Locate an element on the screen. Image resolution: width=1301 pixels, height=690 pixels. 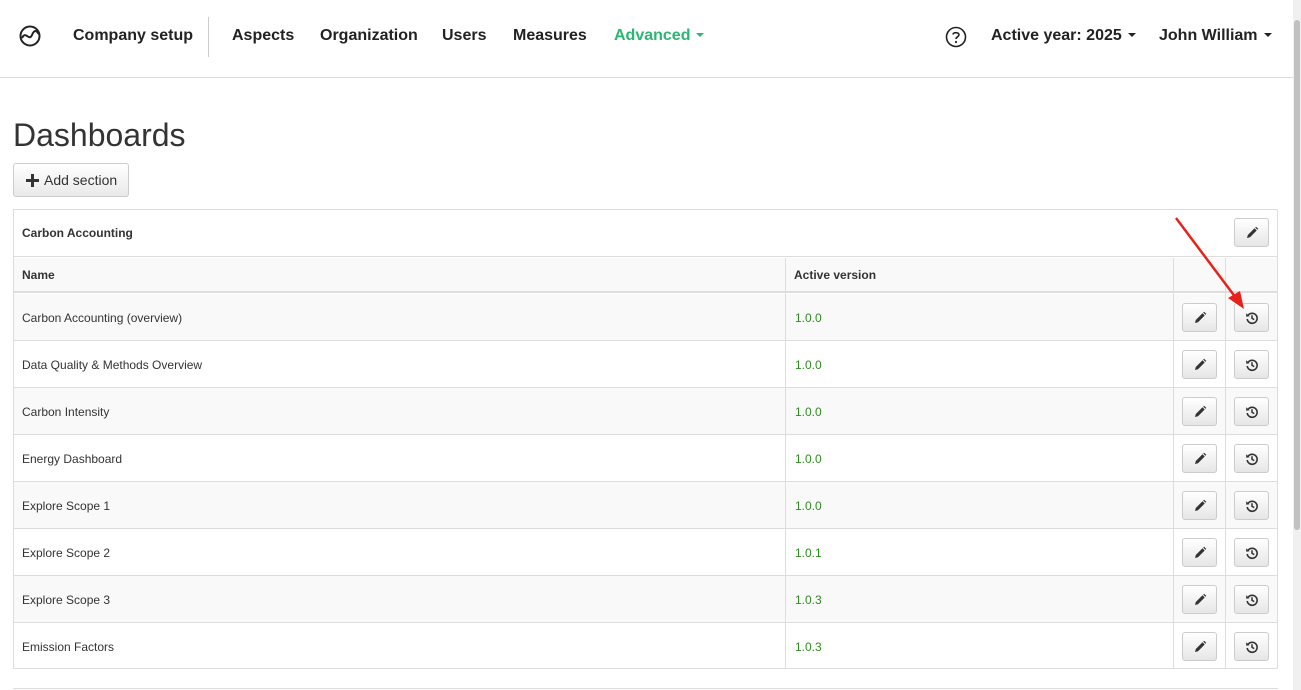
section-title: Carbon Accounting is located at coordinates (77, 233).